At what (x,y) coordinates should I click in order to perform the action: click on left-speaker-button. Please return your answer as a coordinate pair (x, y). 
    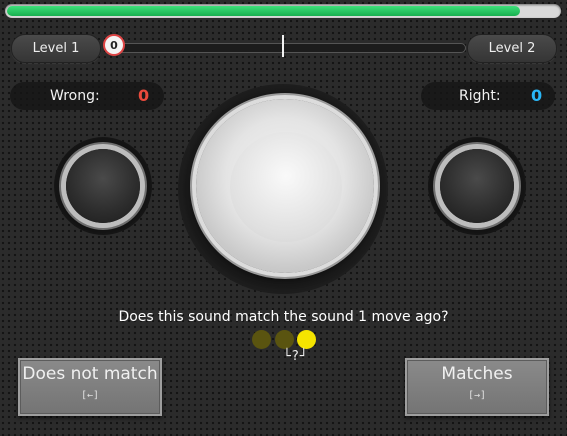
    Looking at the image, I should click on (103, 186).